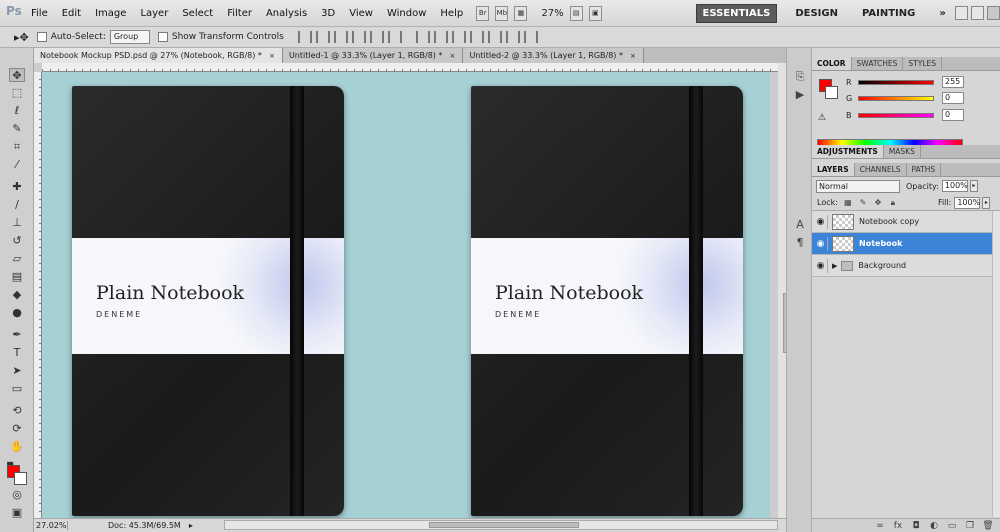 This screenshot has width=1000, height=532. What do you see at coordinates (394, 37) in the screenshot?
I see `align-right-icon` at bounding box center [394, 37].